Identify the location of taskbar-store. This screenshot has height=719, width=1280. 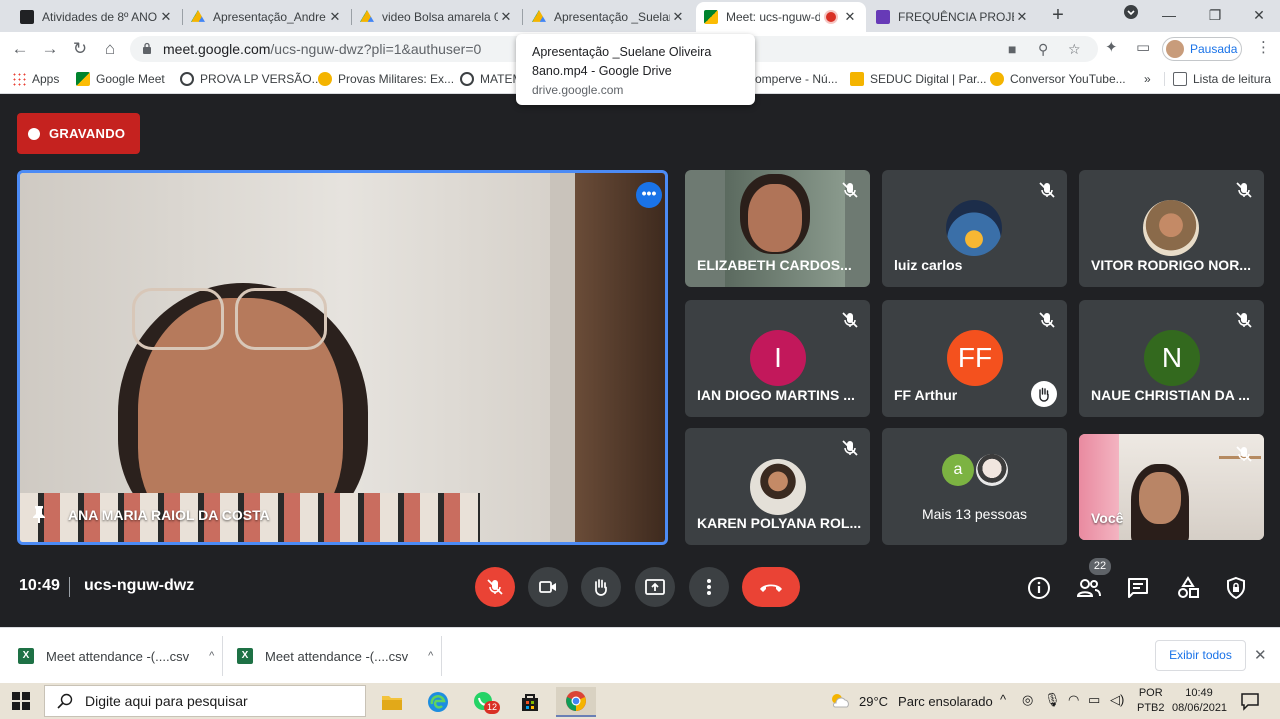
(530, 702).